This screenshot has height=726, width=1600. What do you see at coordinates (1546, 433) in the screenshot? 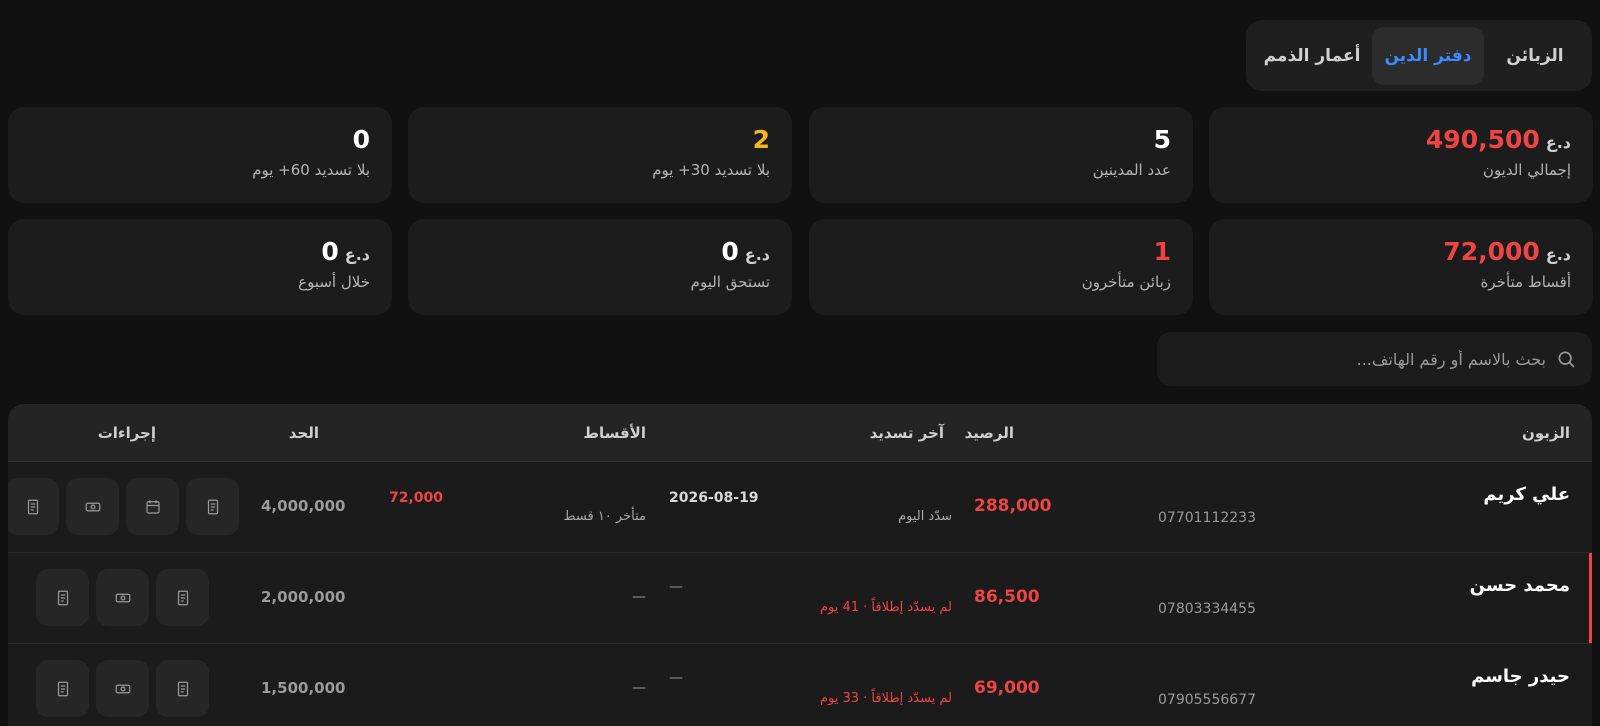
I see `header-customer: الزبون` at bounding box center [1546, 433].